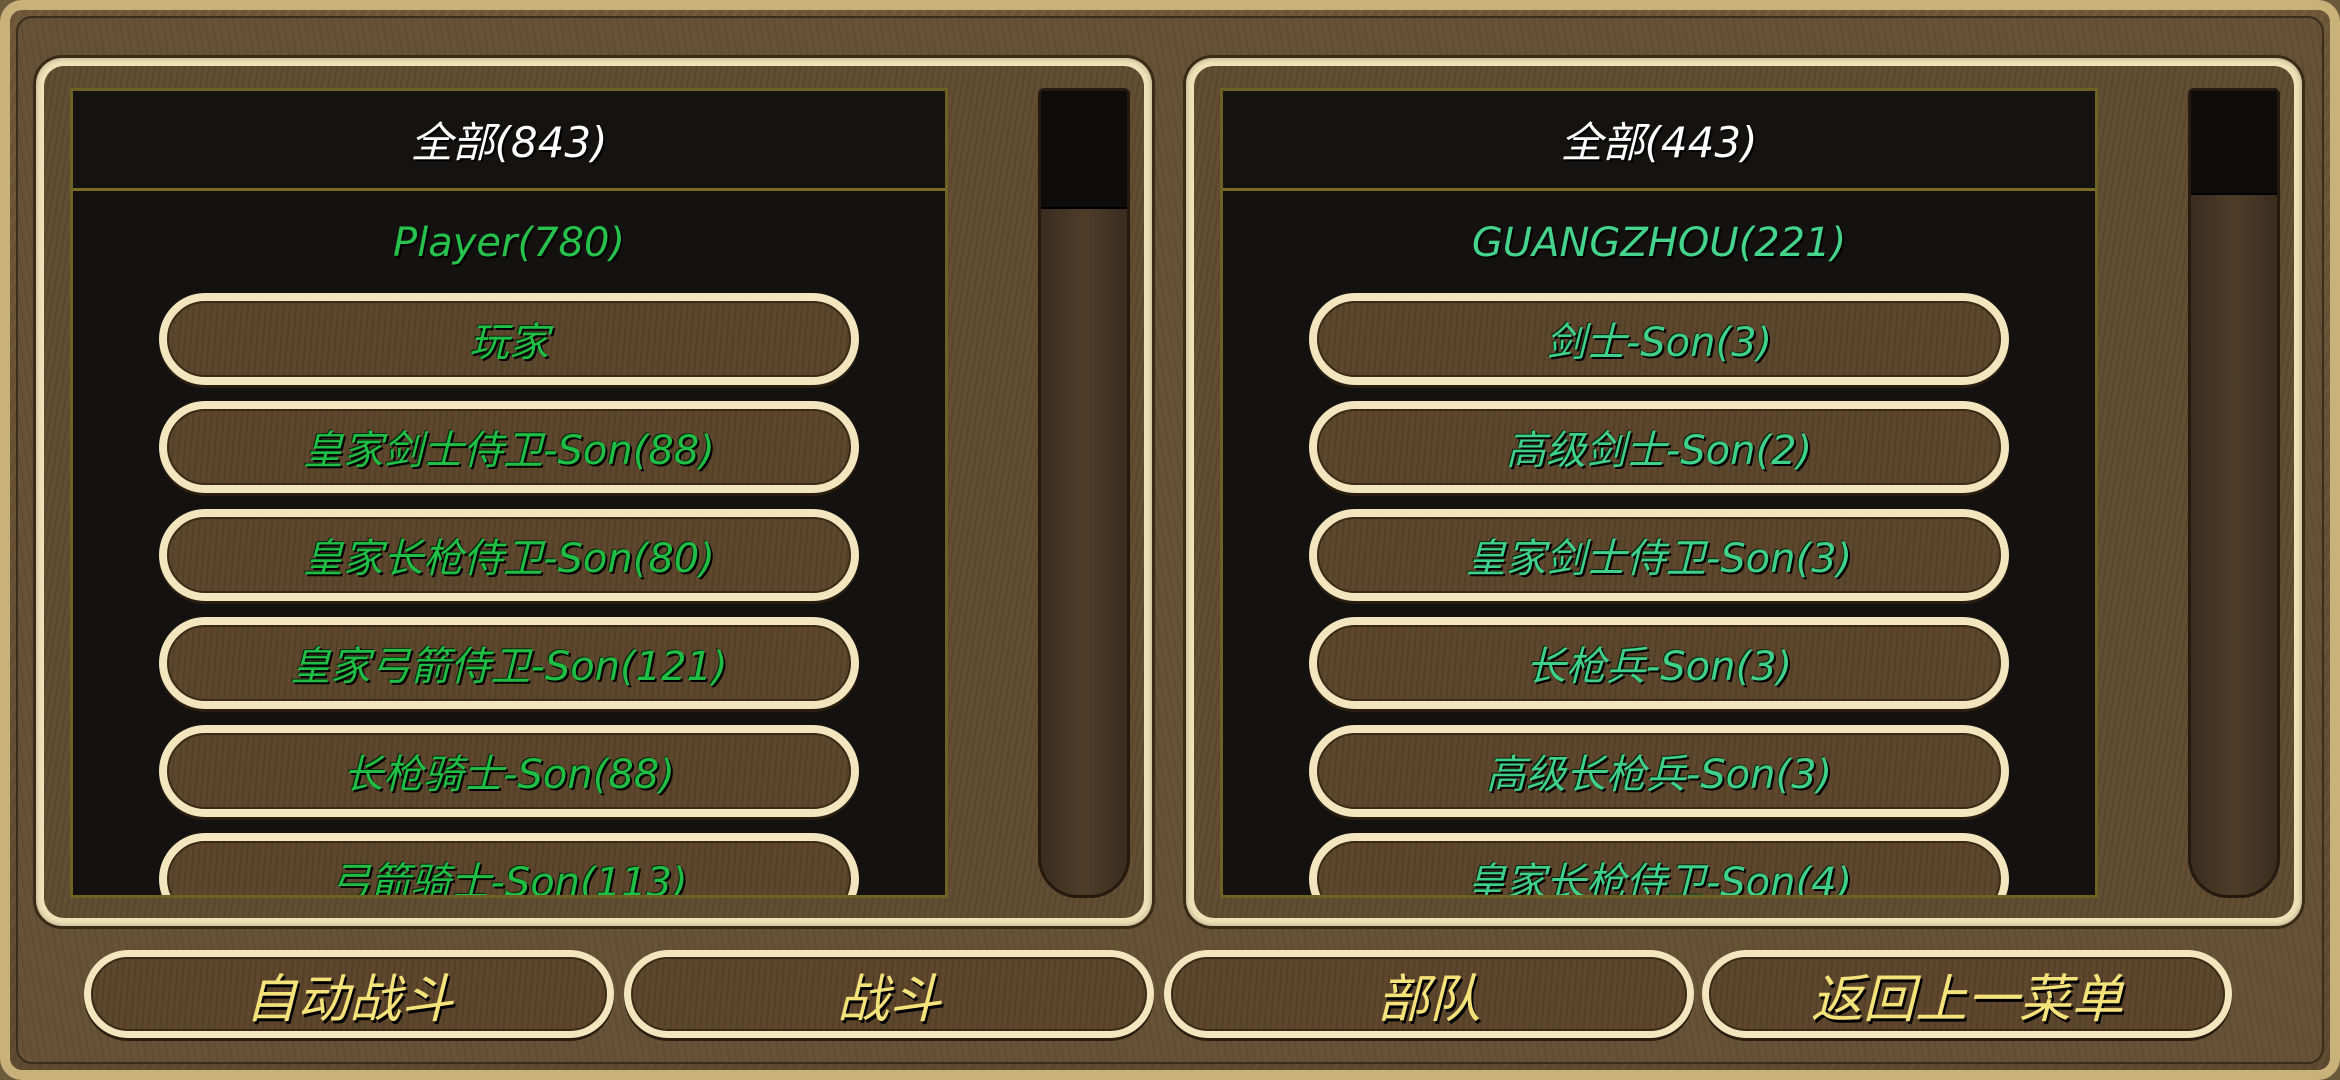 The width and height of the screenshot is (2340, 1080). I want to click on player-unit-label: 皇家剑士侍卫-Son(88), so click(509, 447).